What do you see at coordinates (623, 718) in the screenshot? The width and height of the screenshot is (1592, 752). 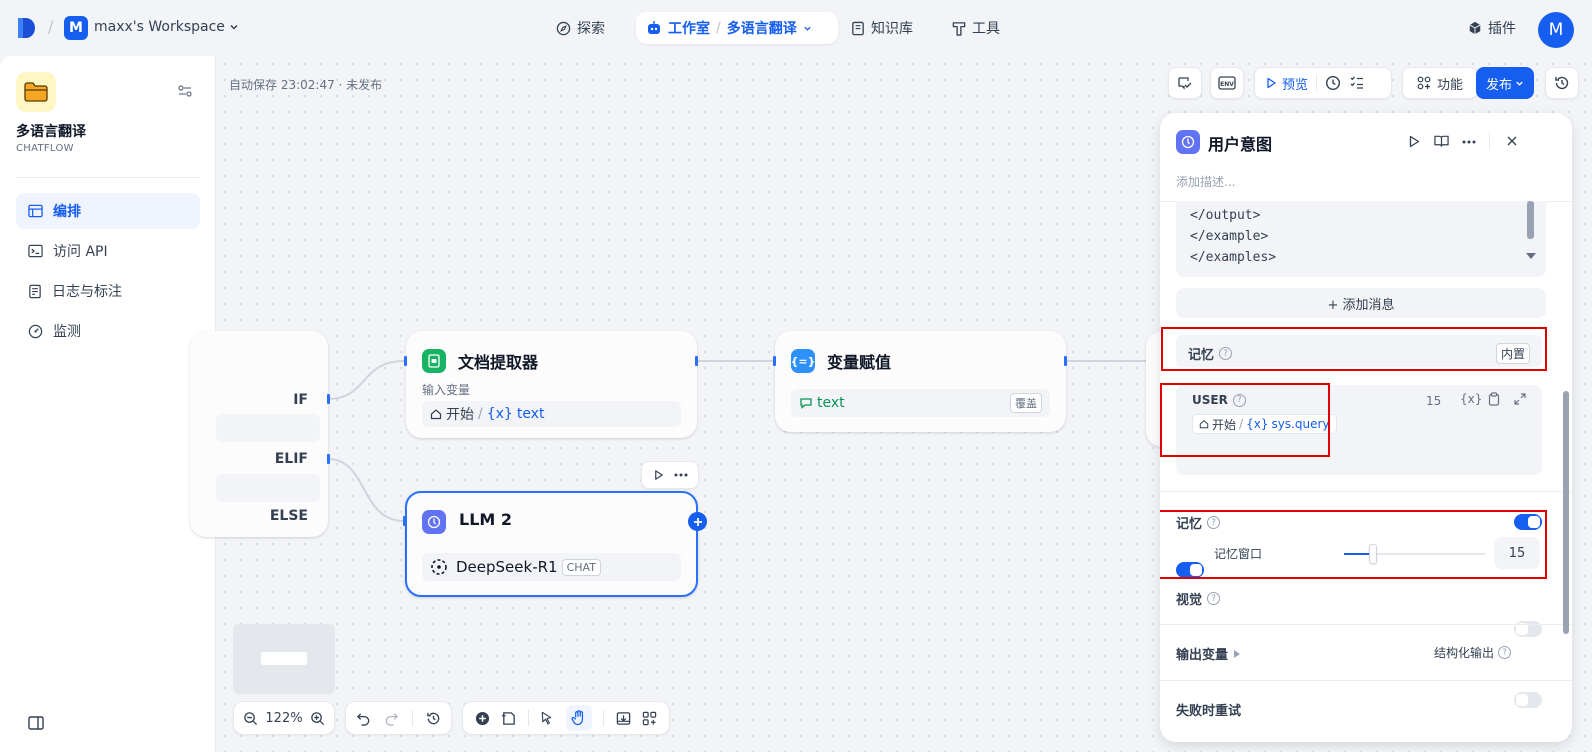 I see `export-image-icon` at bounding box center [623, 718].